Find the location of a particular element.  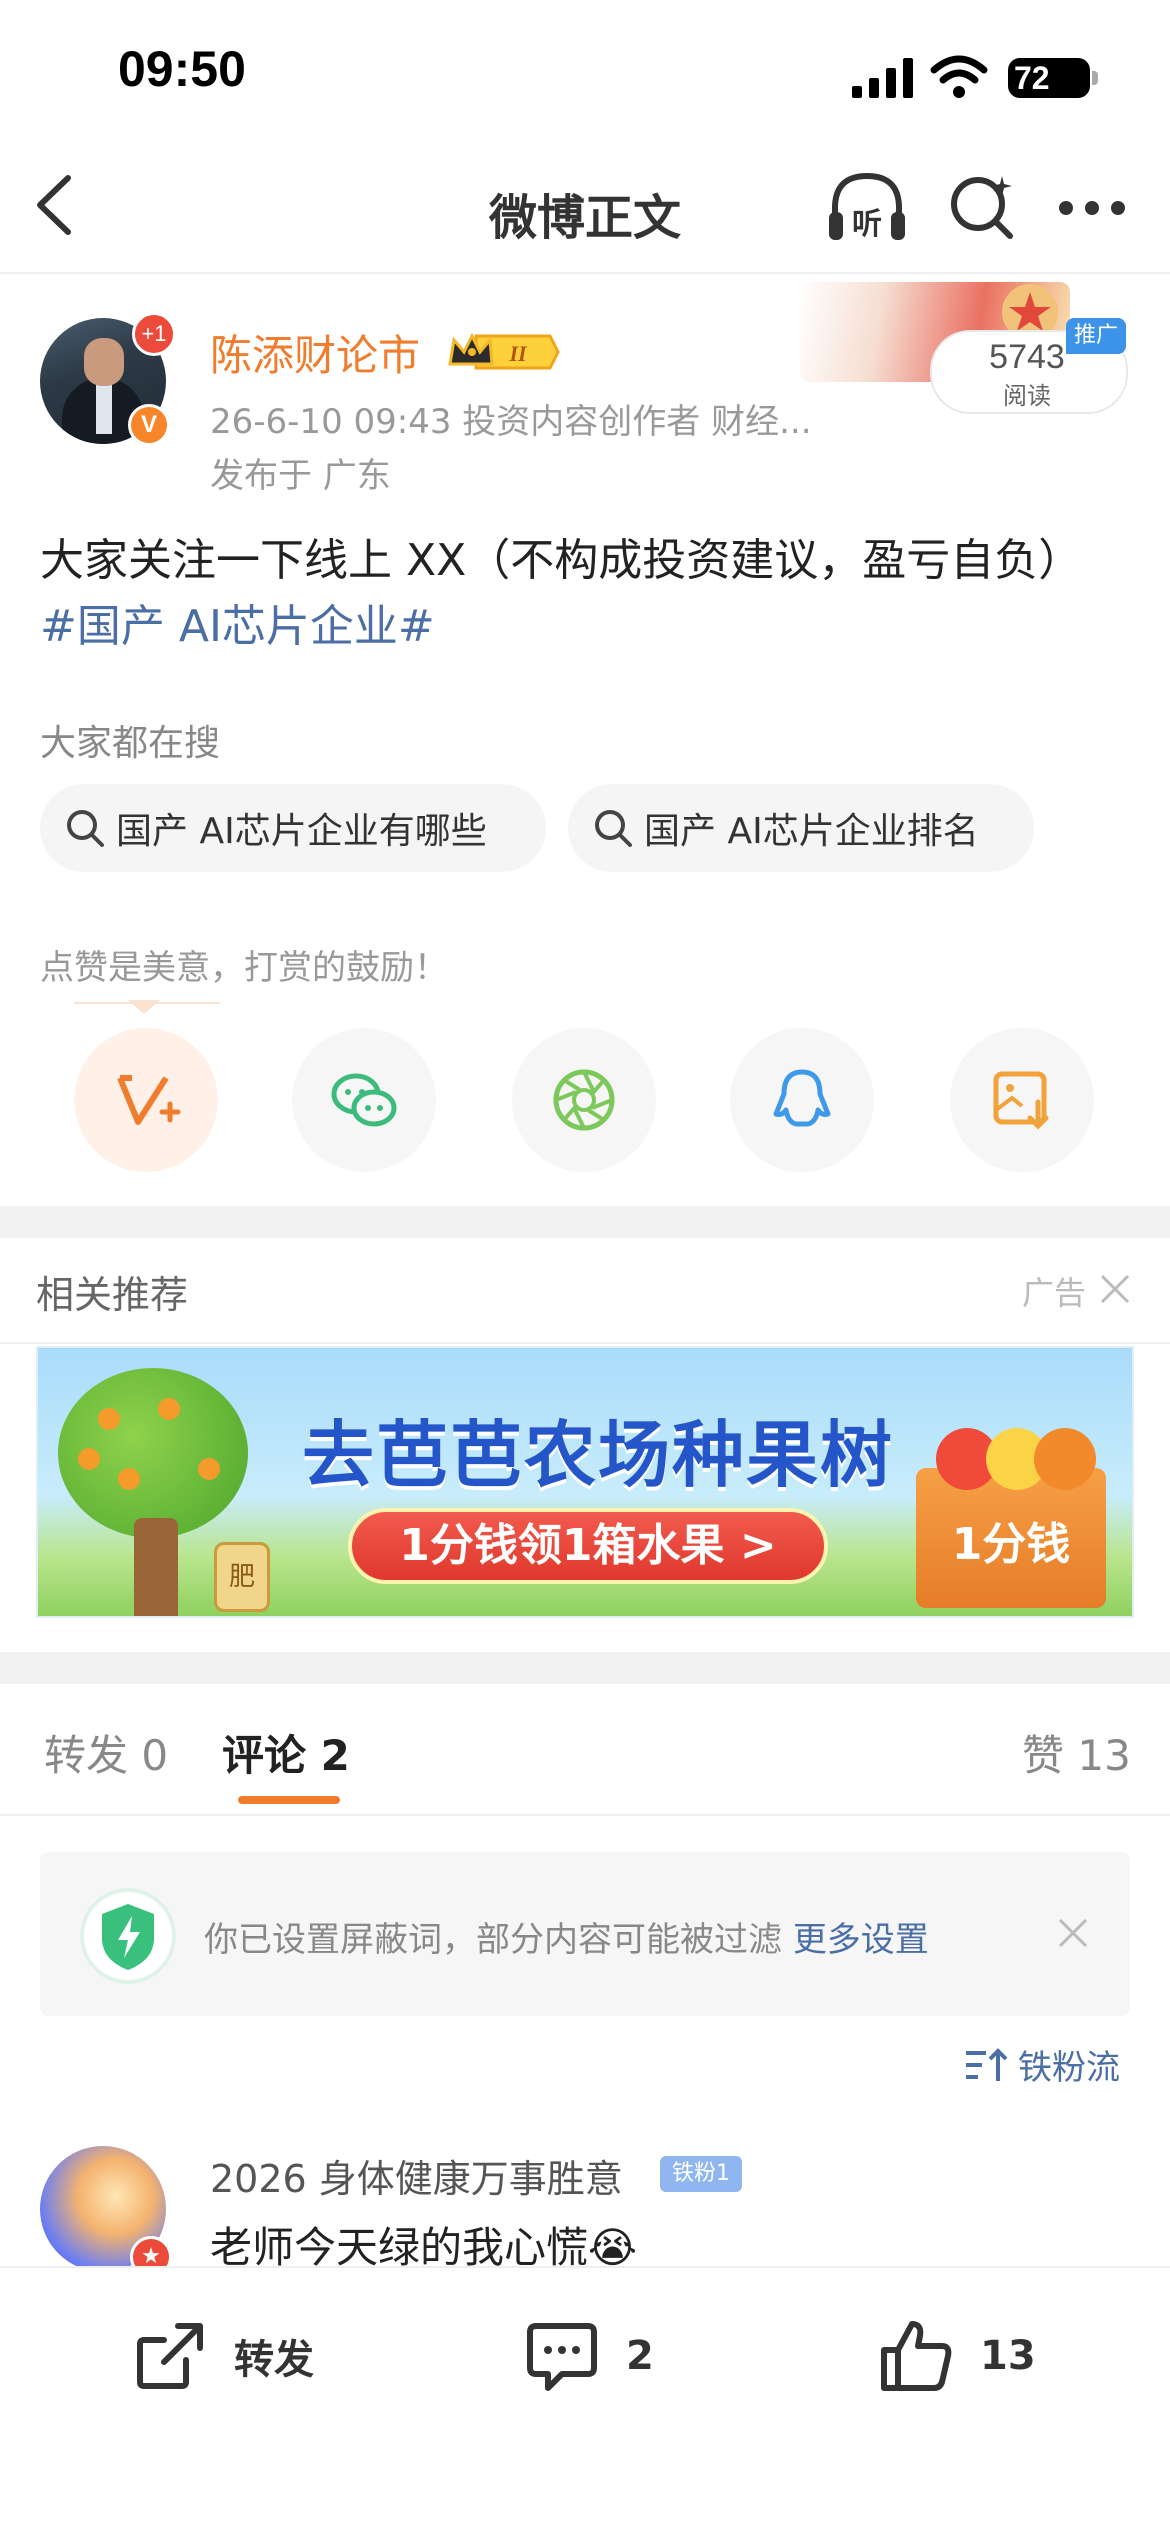

recommend-section-title: 相关推荐 is located at coordinates (112, 1295).